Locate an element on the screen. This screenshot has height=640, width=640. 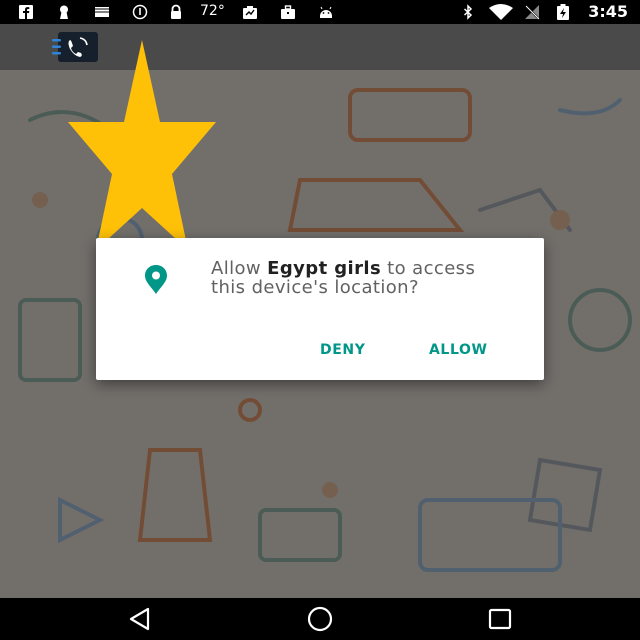
mail-icon is located at coordinates (102, 12).